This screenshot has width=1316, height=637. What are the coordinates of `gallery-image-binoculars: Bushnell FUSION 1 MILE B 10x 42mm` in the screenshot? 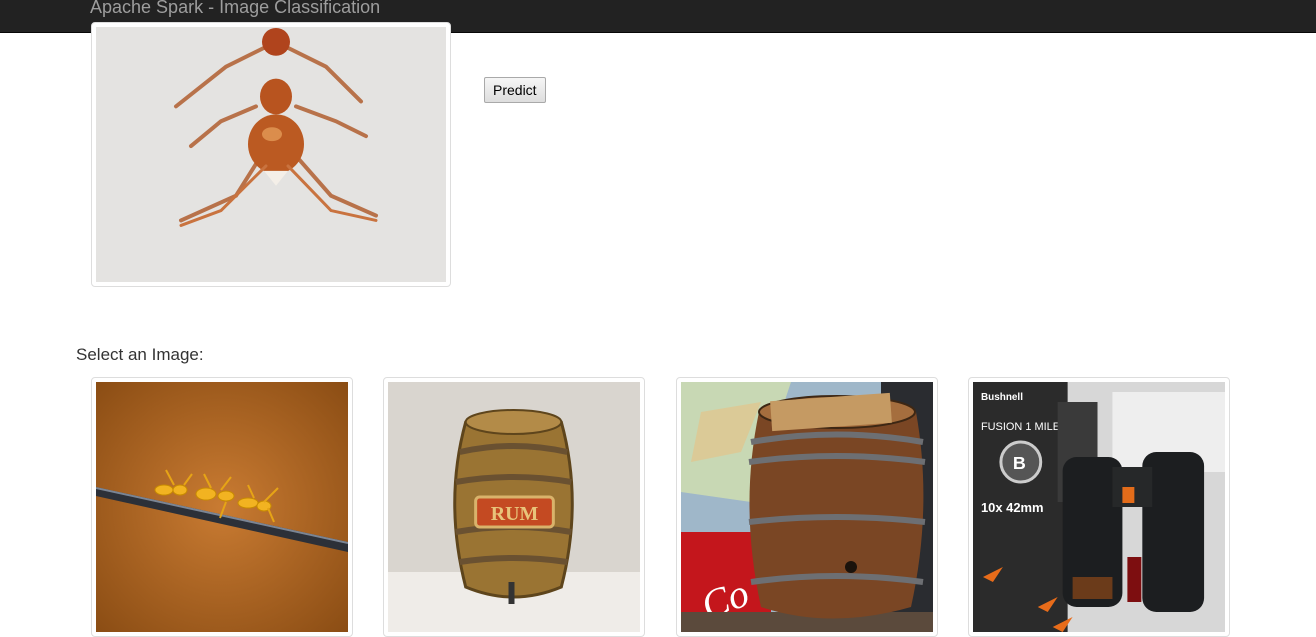 It's located at (1099, 507).